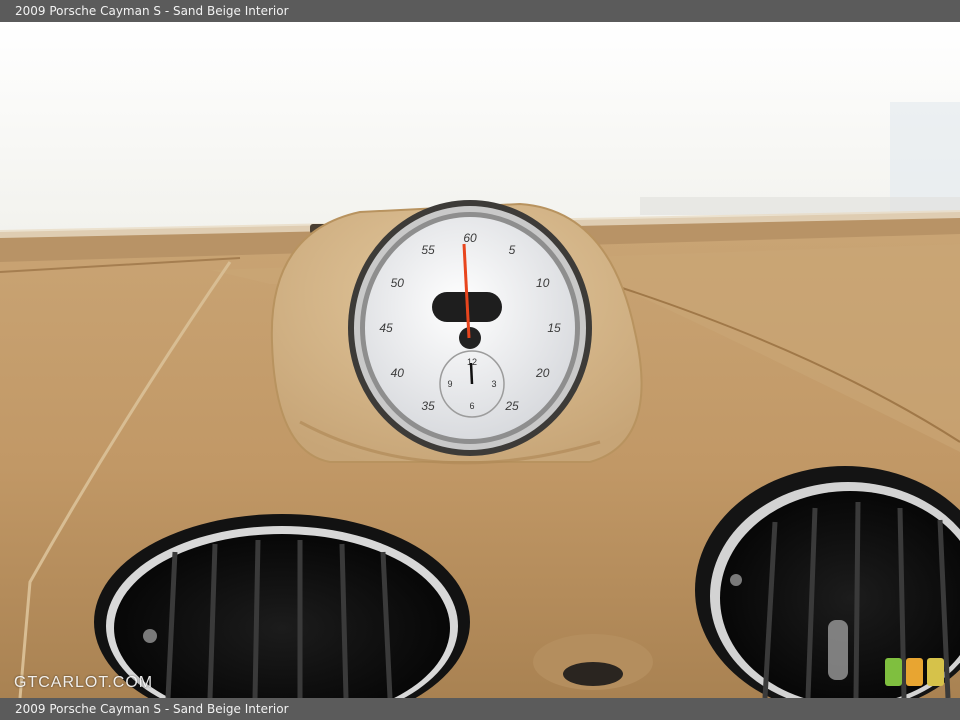 This screenshot has height=720, width=960. I want to click on sub-dial-number: 9, so click(449, 384).